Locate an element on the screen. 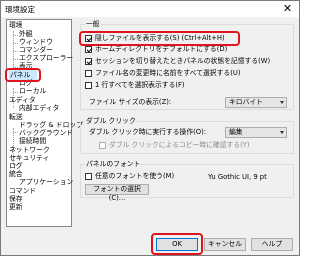 The width and height of the screenshot is (320, 256). font-preview: Yu Gothic UI, 9 pt is located at coordinates (237, 177).